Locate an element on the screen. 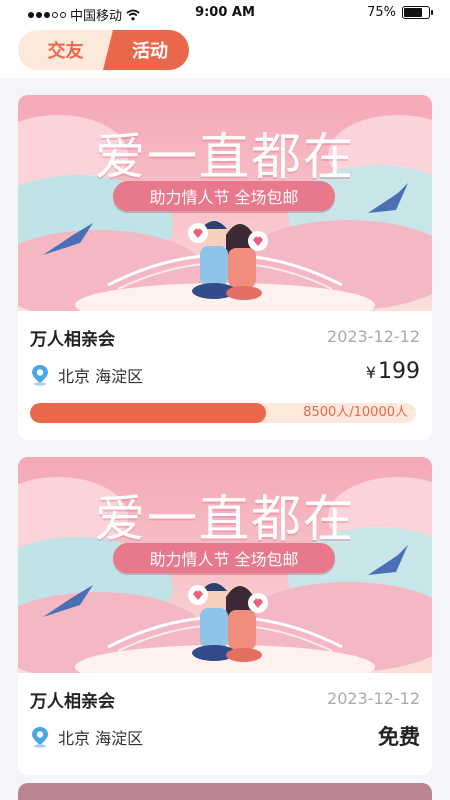 The image size is (450, 800). battery-icon is located at coordinates (417, 12).